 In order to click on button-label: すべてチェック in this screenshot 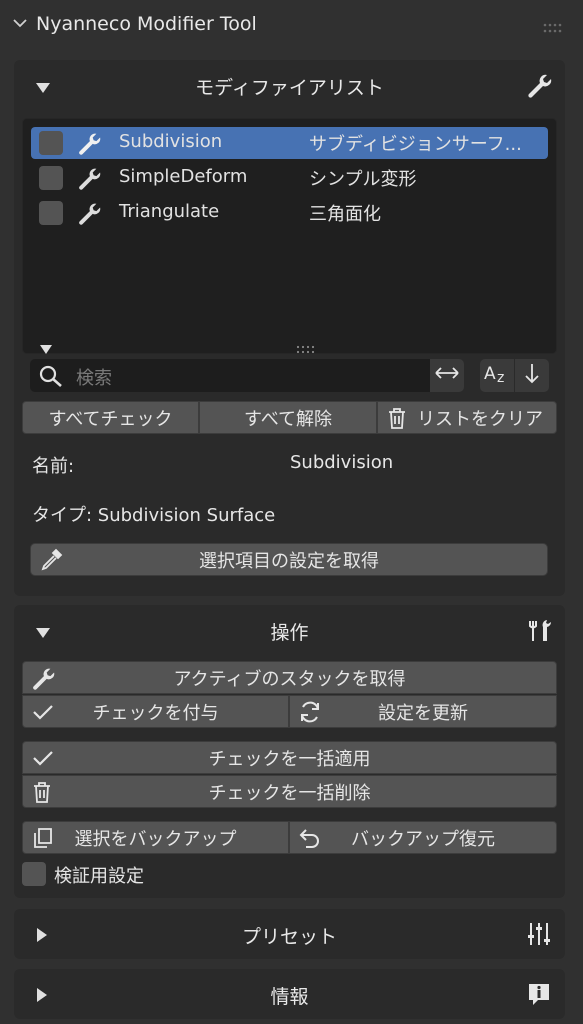, I will do `click(110, 419)`.